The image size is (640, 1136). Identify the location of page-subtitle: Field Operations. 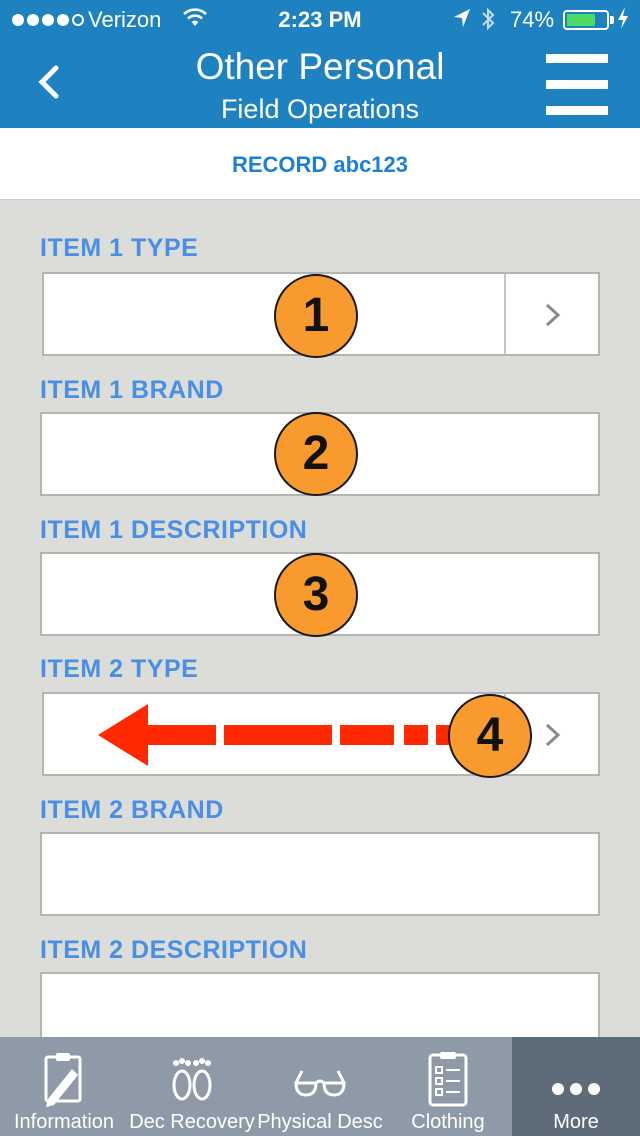
(320, 109).